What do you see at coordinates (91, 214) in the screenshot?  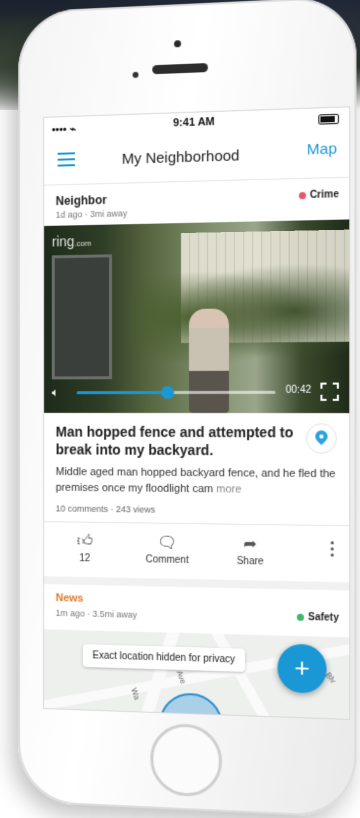 I see `post-meta: 1d ago · 3mi away` at bounding box center [91, 214].